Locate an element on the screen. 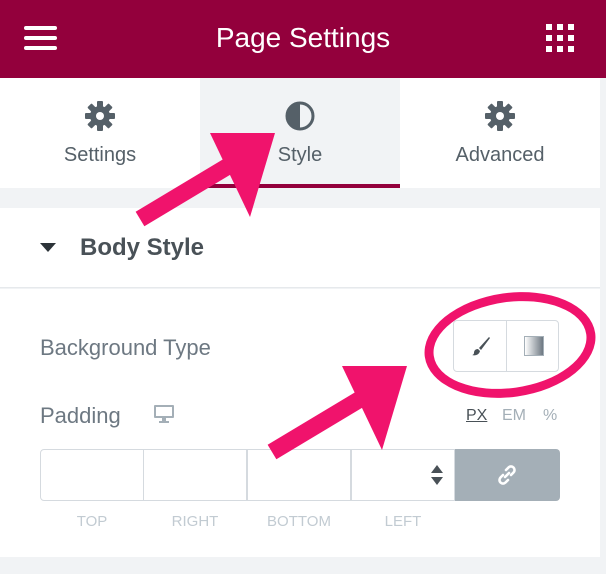 This screenshot has width=606, height=574. unit-px: PX is located at coordinates (476, 416).